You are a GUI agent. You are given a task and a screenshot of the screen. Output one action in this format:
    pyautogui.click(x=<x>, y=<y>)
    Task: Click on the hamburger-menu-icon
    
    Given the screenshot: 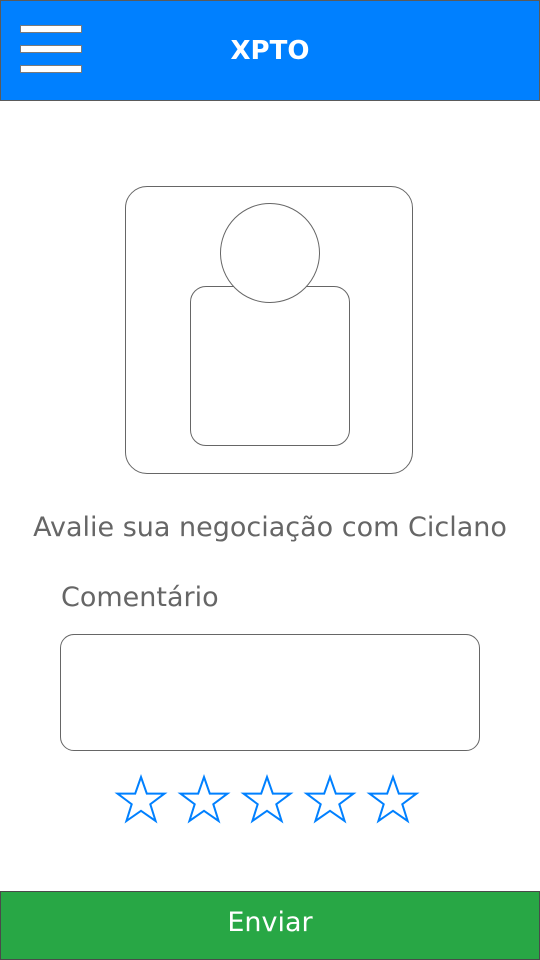 What is the action you would take?
    pyautogui.click(x=51, y=49)
    